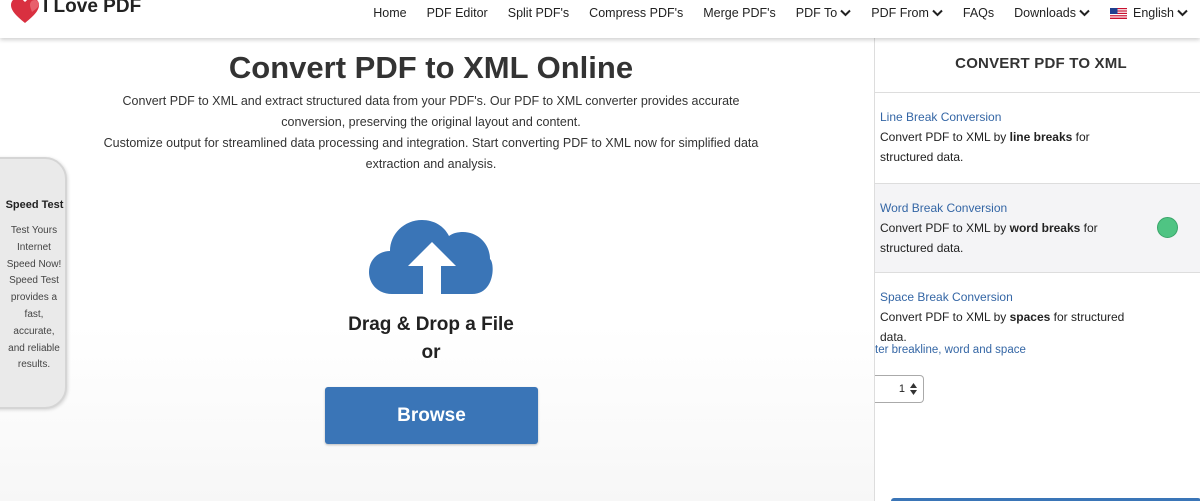  Describe the element at coordinates (1153, 13) in the screenshot. I see `language-label: English` at that location.